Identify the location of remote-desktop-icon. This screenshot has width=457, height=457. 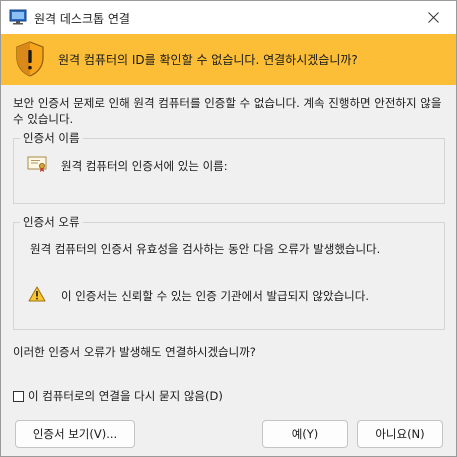
(18, 17).